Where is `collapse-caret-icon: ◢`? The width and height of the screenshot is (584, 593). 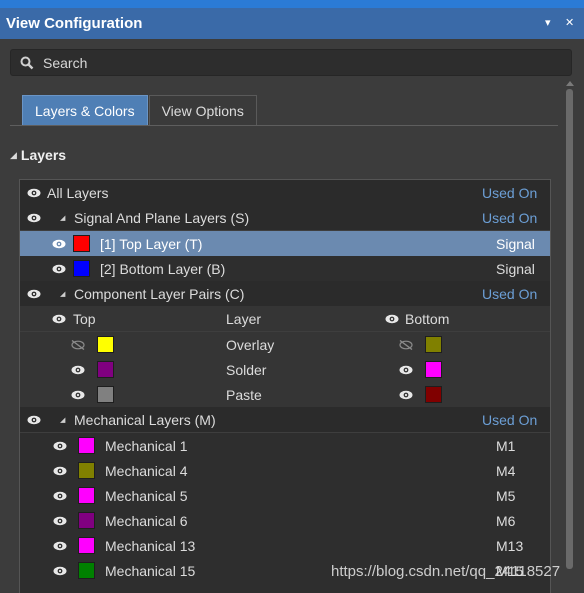 collapse-caret-icon: ◢ is located at coordinates (13, 155).